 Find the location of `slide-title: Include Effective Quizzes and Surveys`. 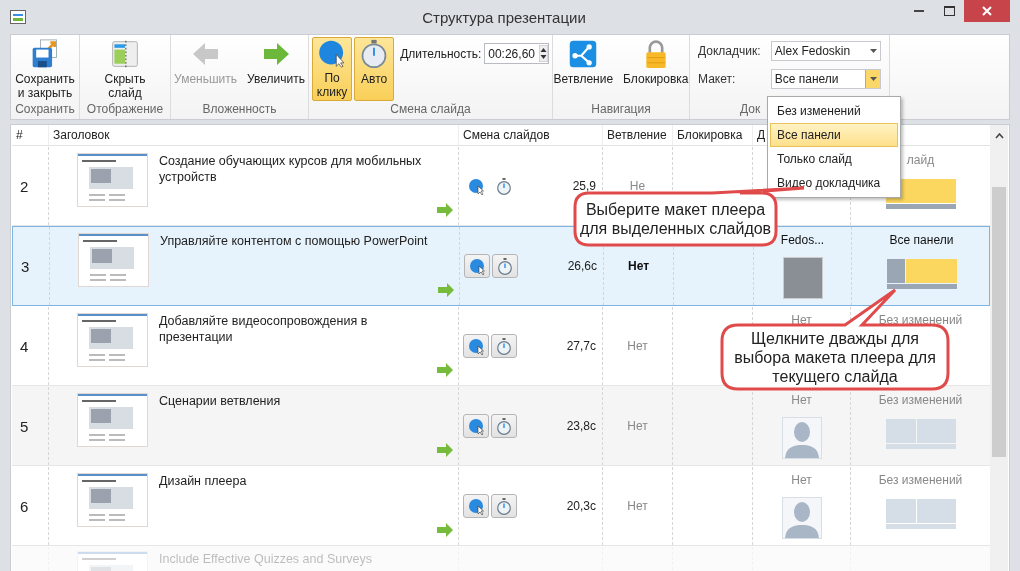

slide-title: Include Effective Quizzes and Surveys is located at coordinates (266, 559).